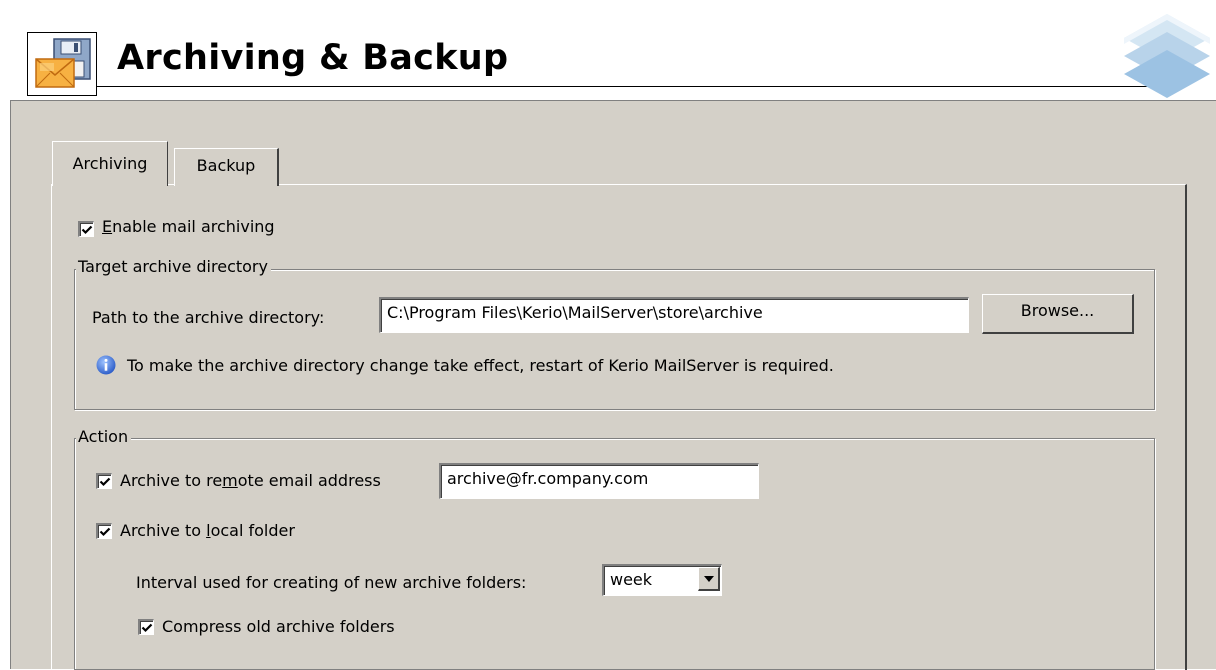  Describe the element at coordinates (709, 579) in the screenshot. I see `chevron-down-icon` at that location.